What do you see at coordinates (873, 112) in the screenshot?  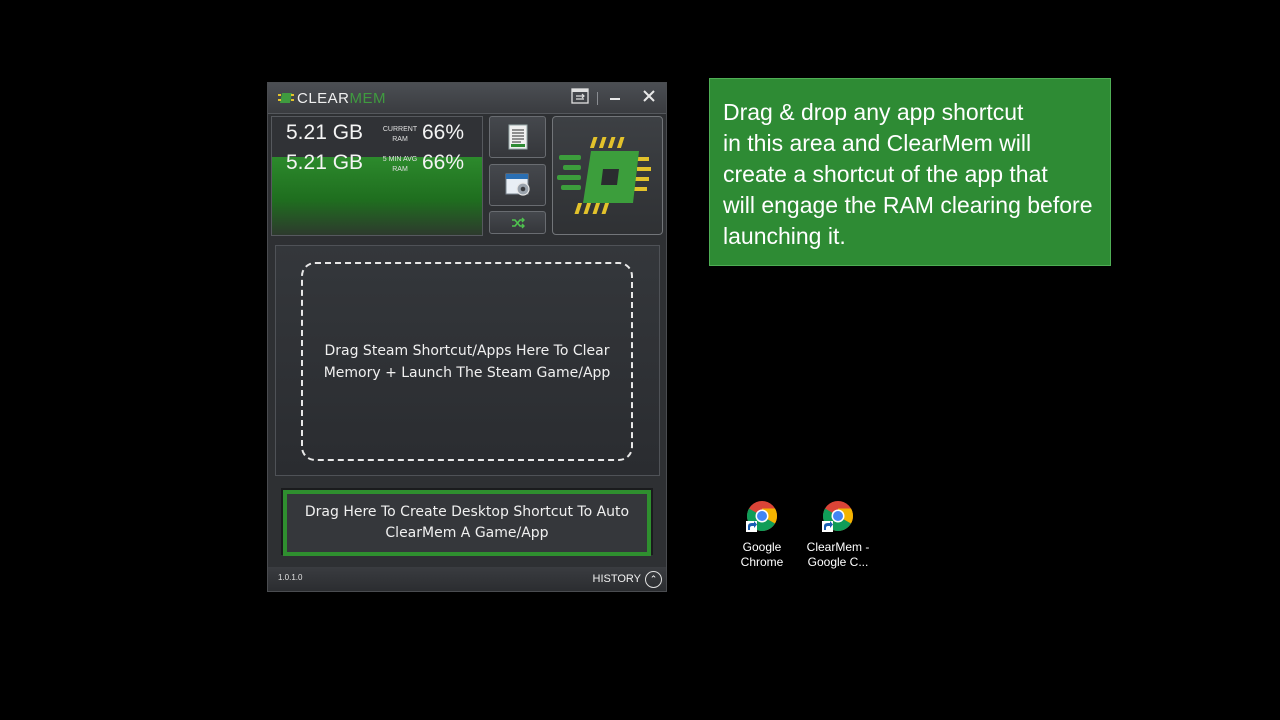 I see `callout-line: Drag & drop any app shortcut` at bounding box center [873, 112].